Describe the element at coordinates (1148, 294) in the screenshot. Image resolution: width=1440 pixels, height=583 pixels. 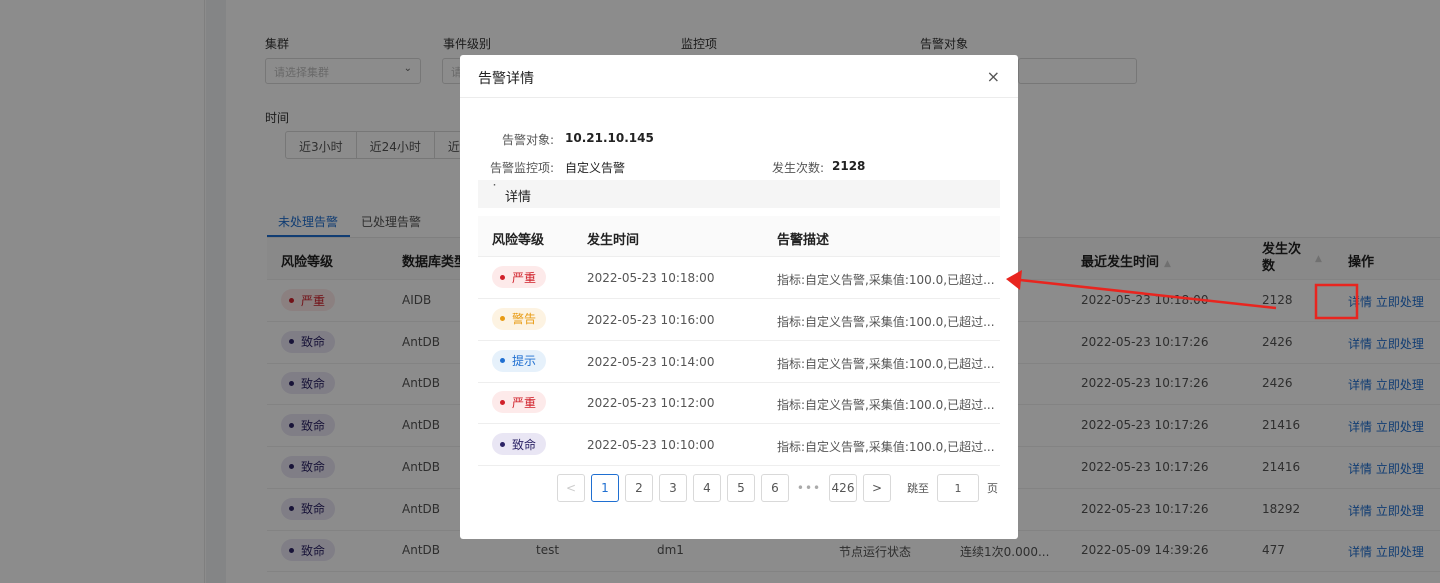
I see `annotation-arrow-line` at that location.